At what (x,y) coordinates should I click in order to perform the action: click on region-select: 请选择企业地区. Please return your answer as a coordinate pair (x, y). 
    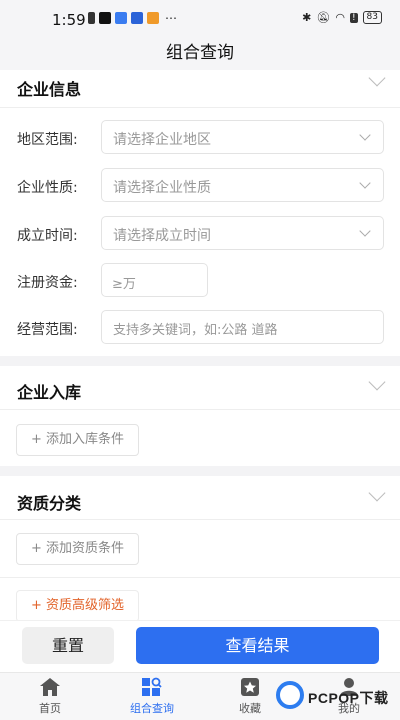
    Looking at the image, I should click on (242, 137).